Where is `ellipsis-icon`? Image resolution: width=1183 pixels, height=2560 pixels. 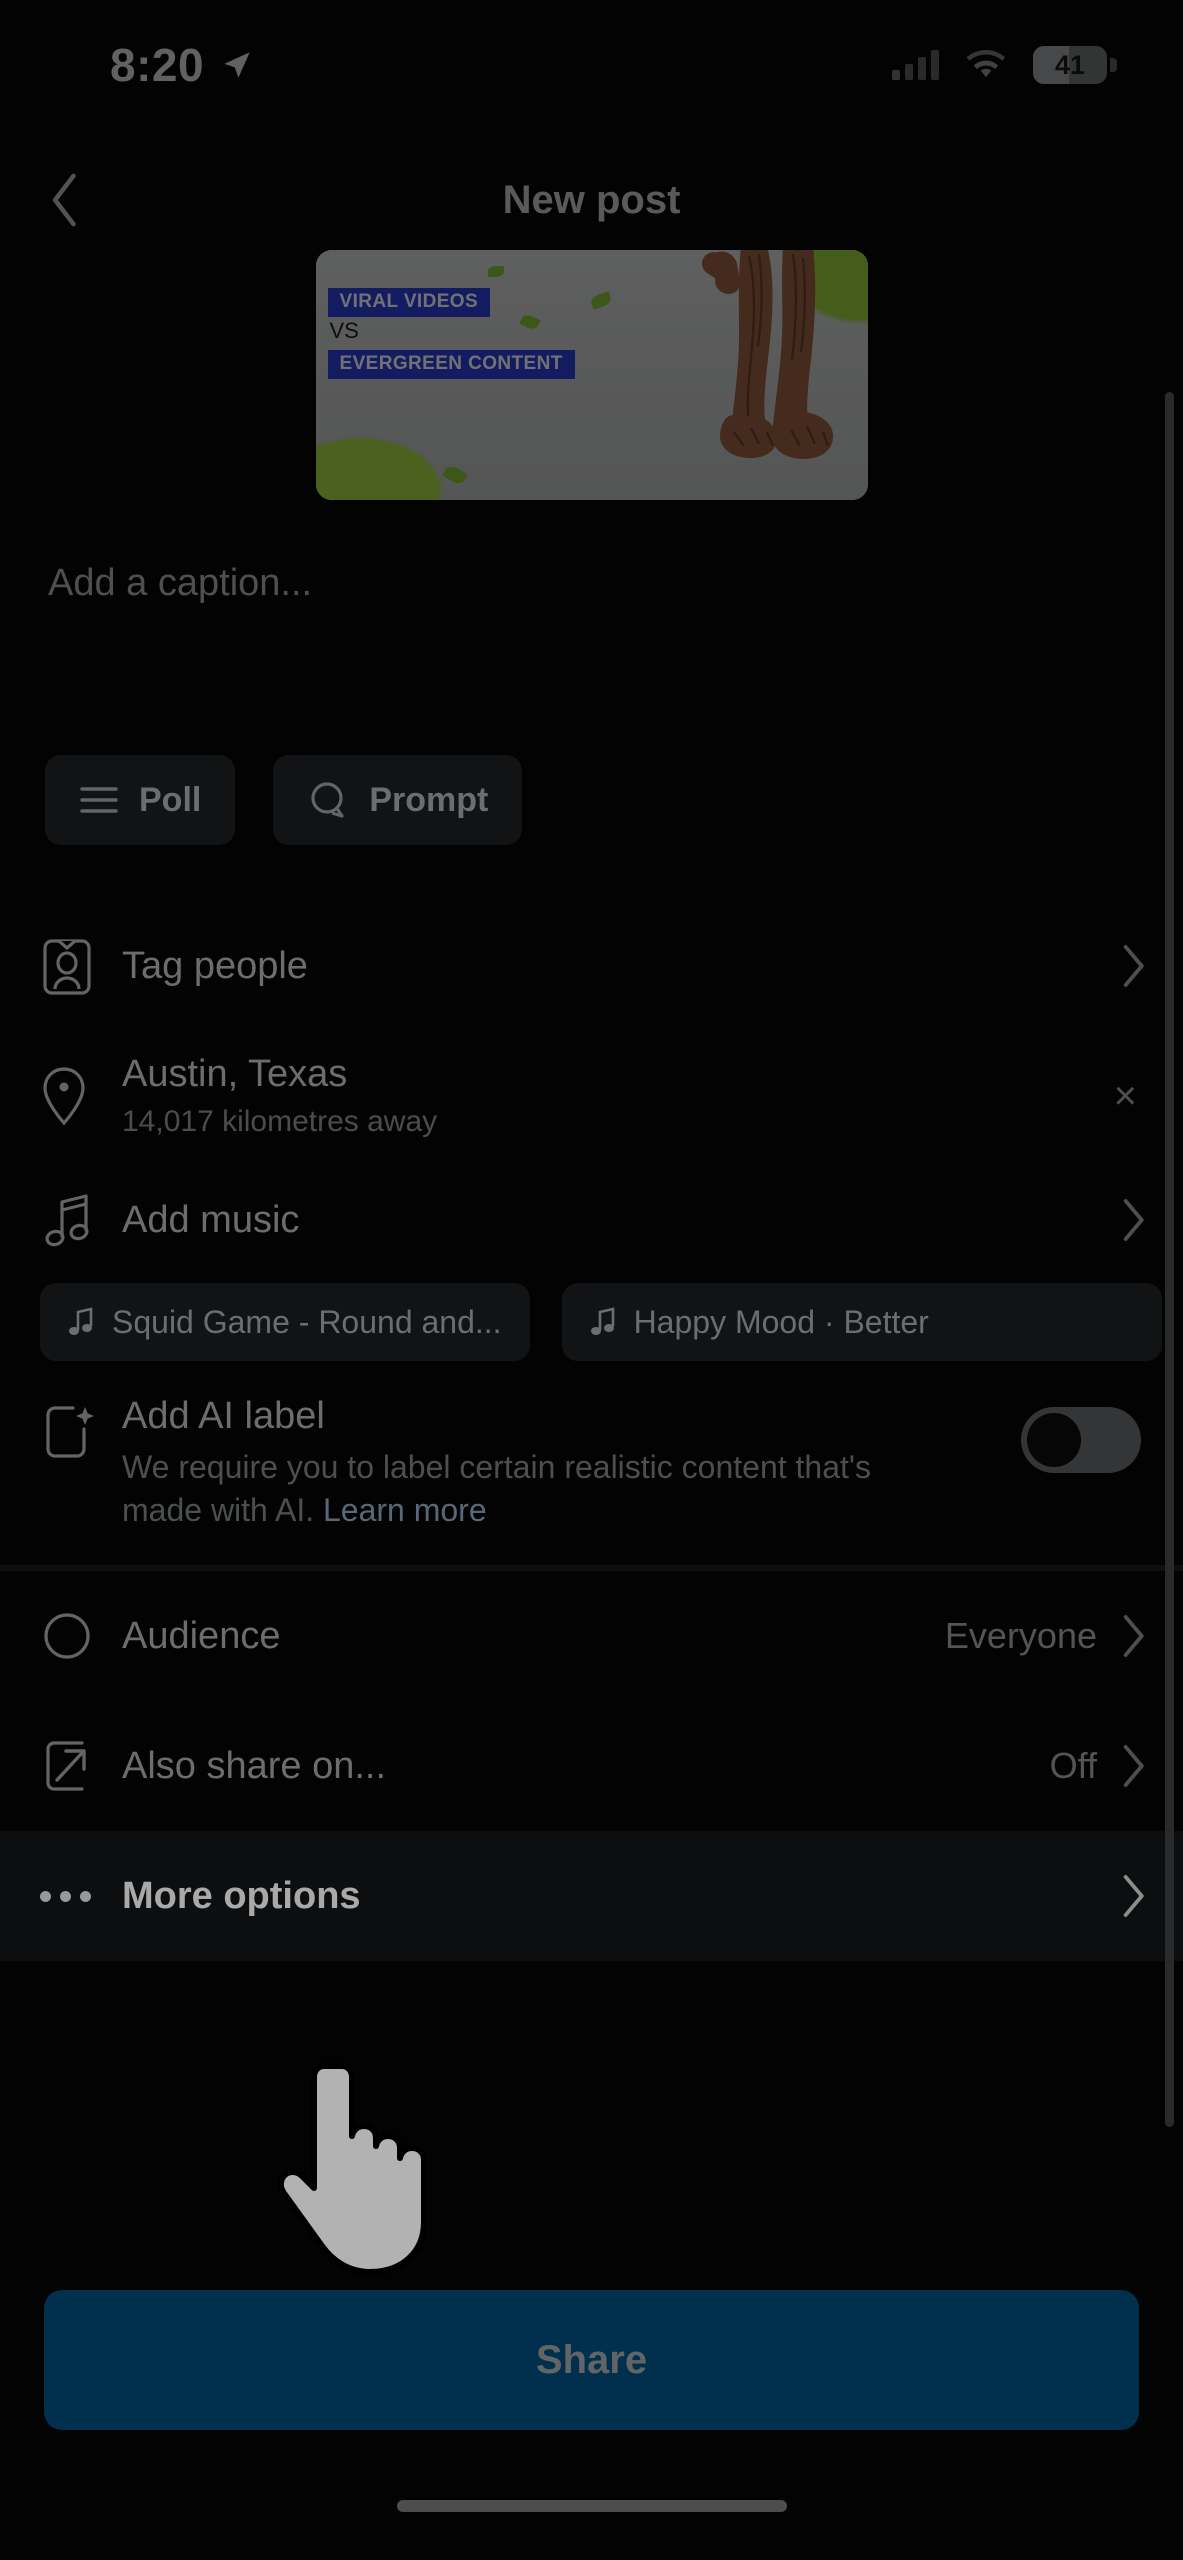 ellipsis-icon is located at coordinates (81, 1896).